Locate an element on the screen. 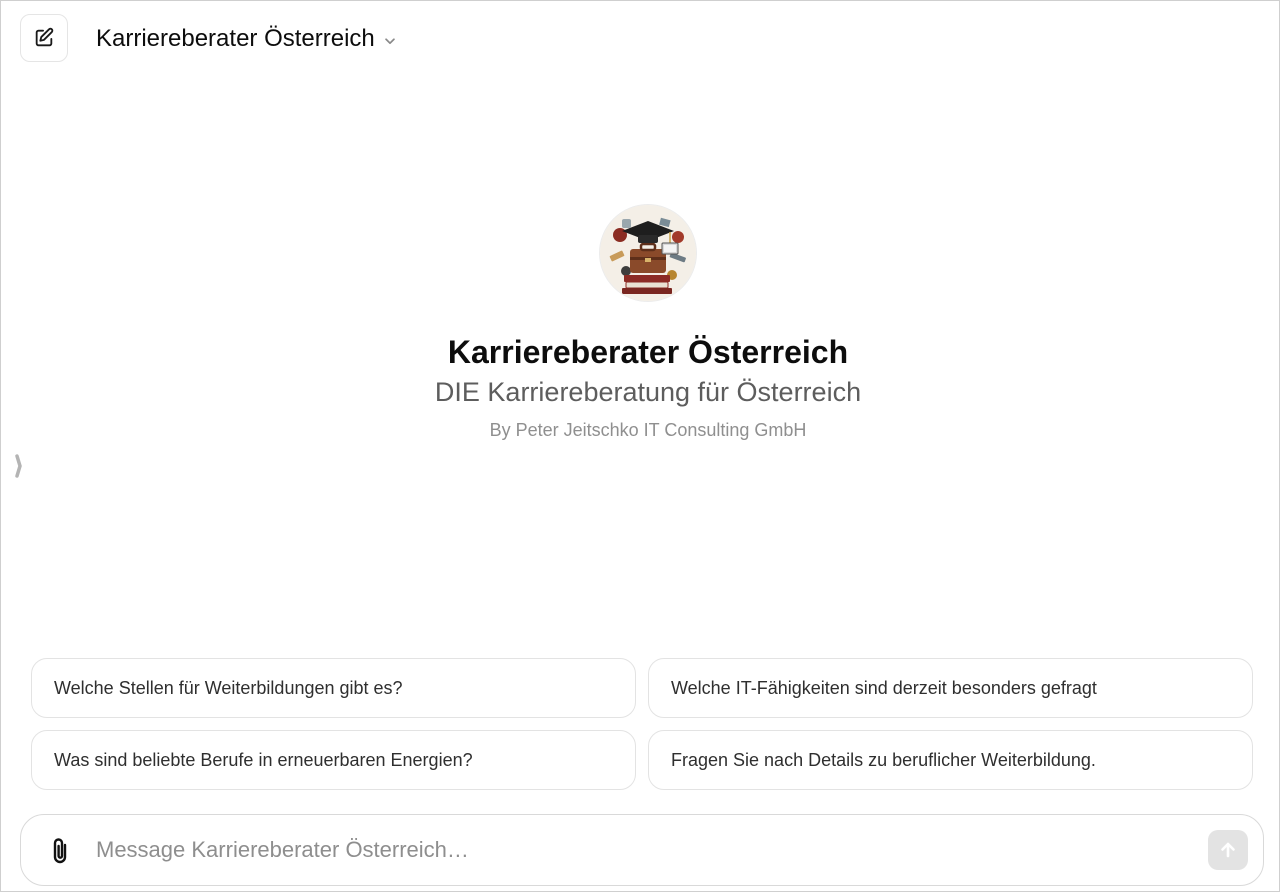  message-composer is located at coordinates (642, 850).